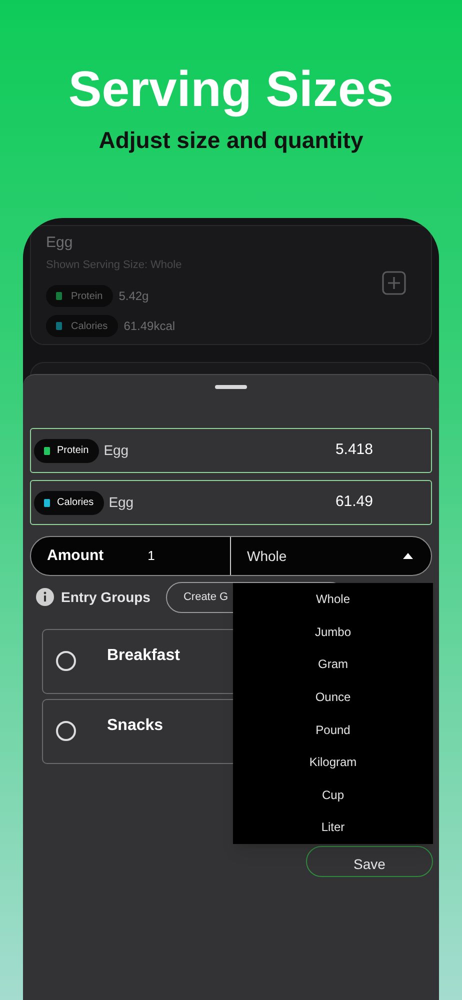  I want to click on entry-value: 5.418, so click(354, 450).